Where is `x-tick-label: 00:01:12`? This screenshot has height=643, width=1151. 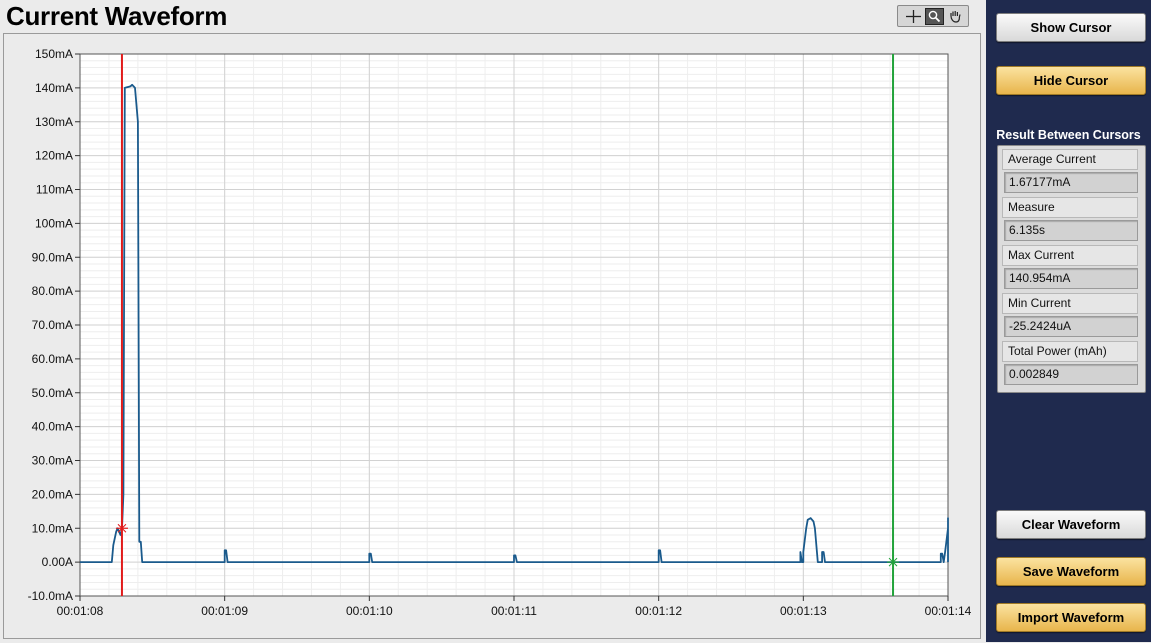 x-tick-label: 00:01:12 is located at coordinates (658, 611).